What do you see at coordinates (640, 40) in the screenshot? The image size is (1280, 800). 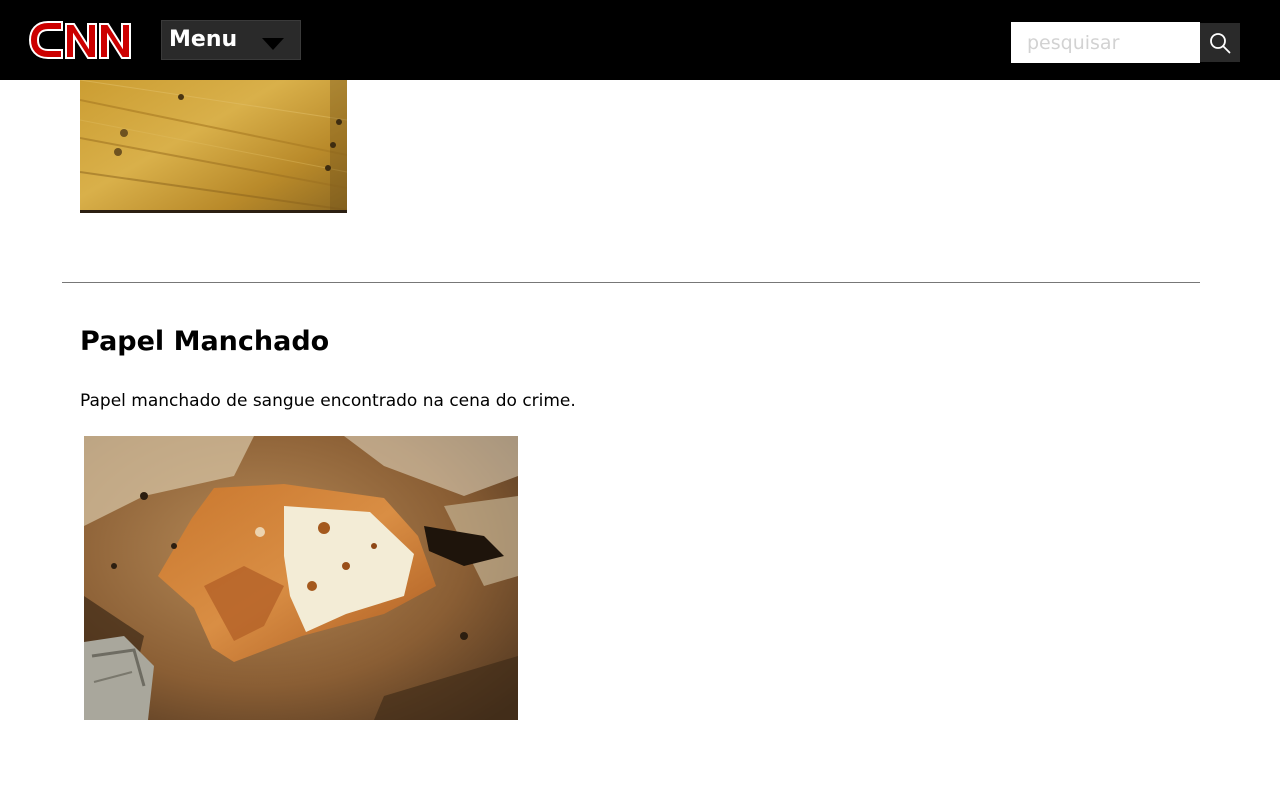 I see `site-header: Menu` at bounding box center [640, 40].